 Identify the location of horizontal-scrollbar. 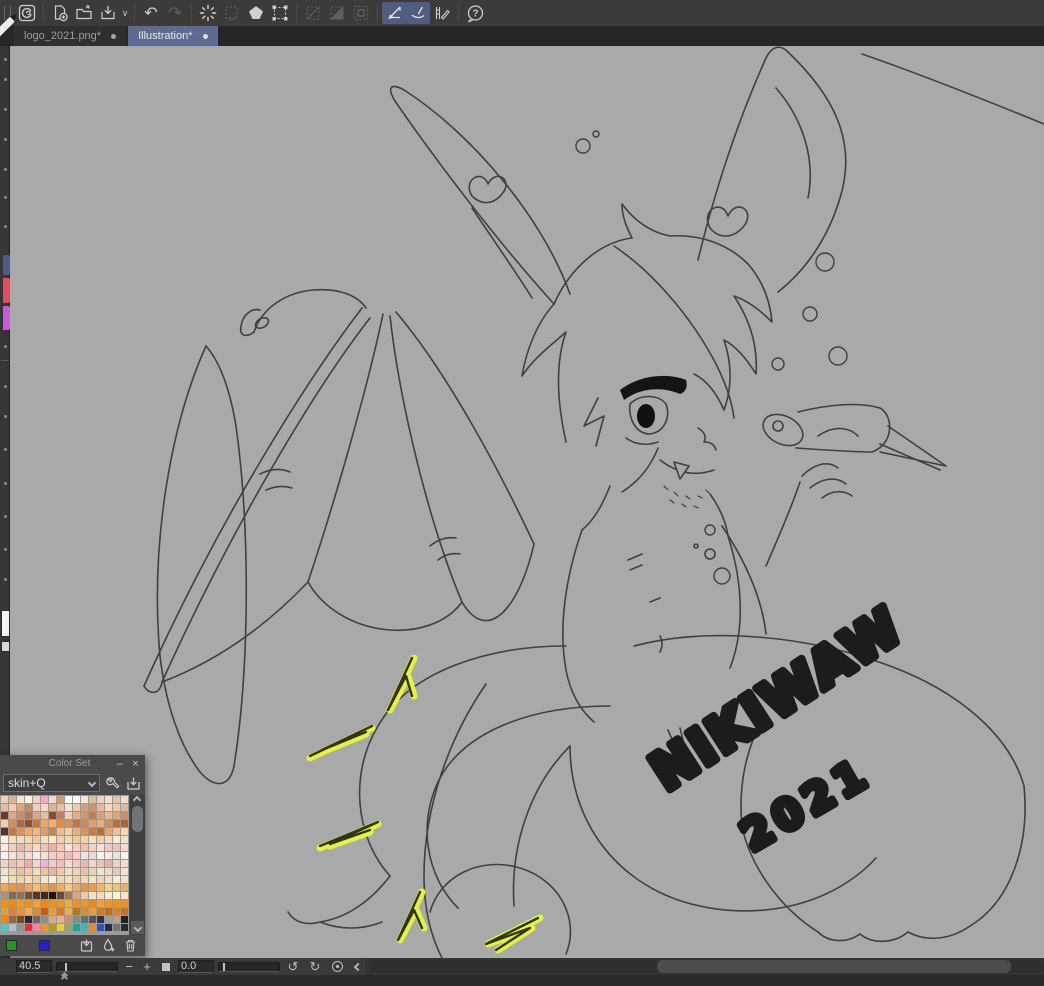
(706, 966).